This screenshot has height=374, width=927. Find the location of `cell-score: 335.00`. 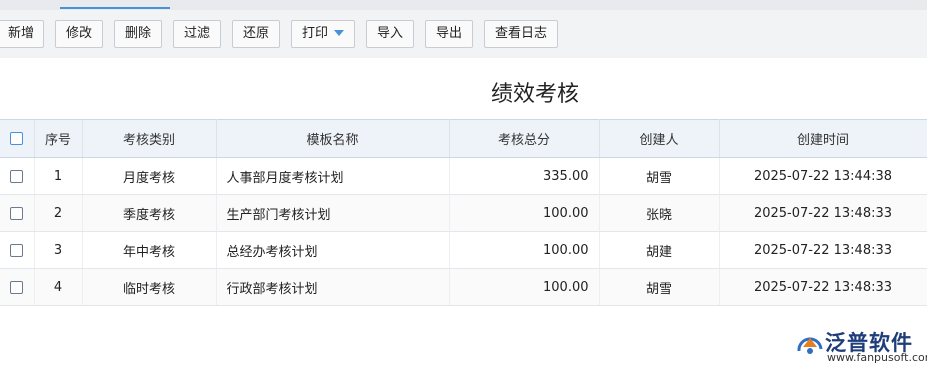

cell-score: 335.00 is located at coordinates (524, 176).